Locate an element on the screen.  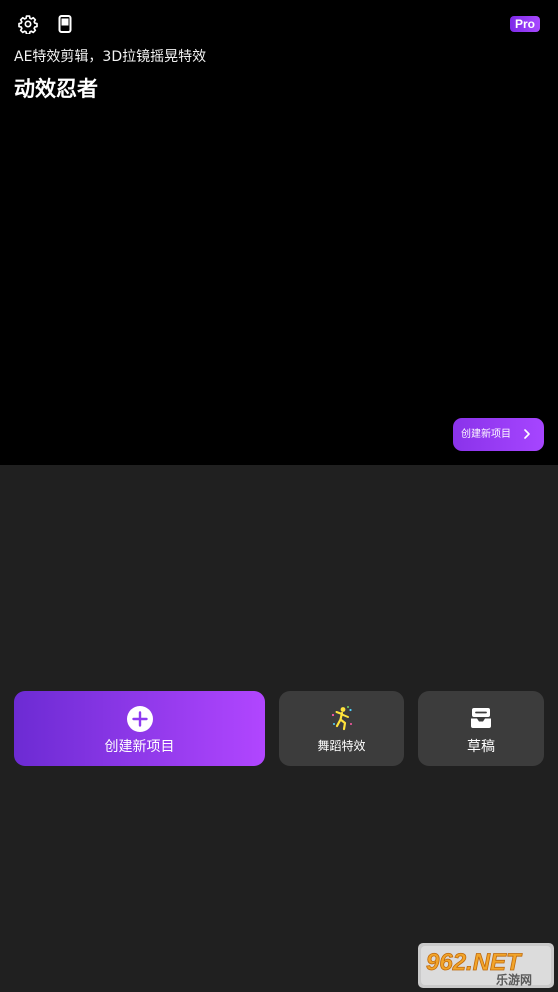
drafts-button: 草稿 is located at coordinates (481, 728).